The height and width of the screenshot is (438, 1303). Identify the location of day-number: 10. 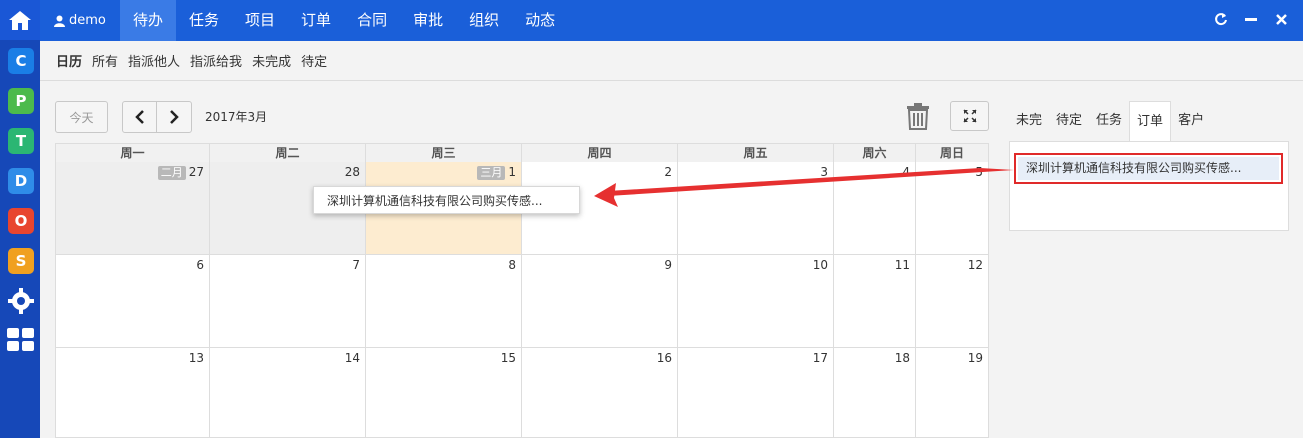
(820, 265).